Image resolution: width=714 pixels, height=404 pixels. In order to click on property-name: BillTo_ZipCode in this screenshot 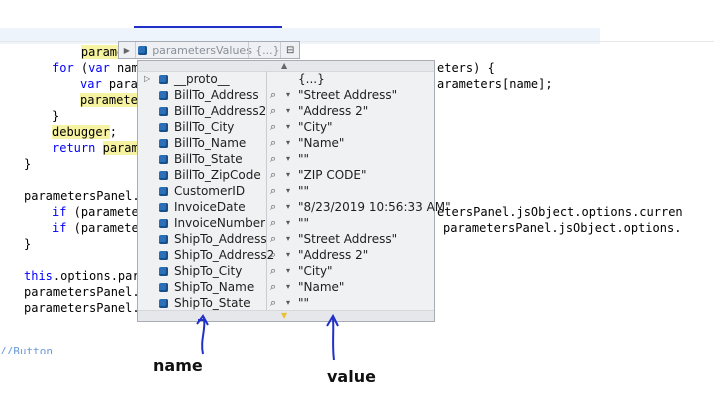, I will do `click(217, 175)`.